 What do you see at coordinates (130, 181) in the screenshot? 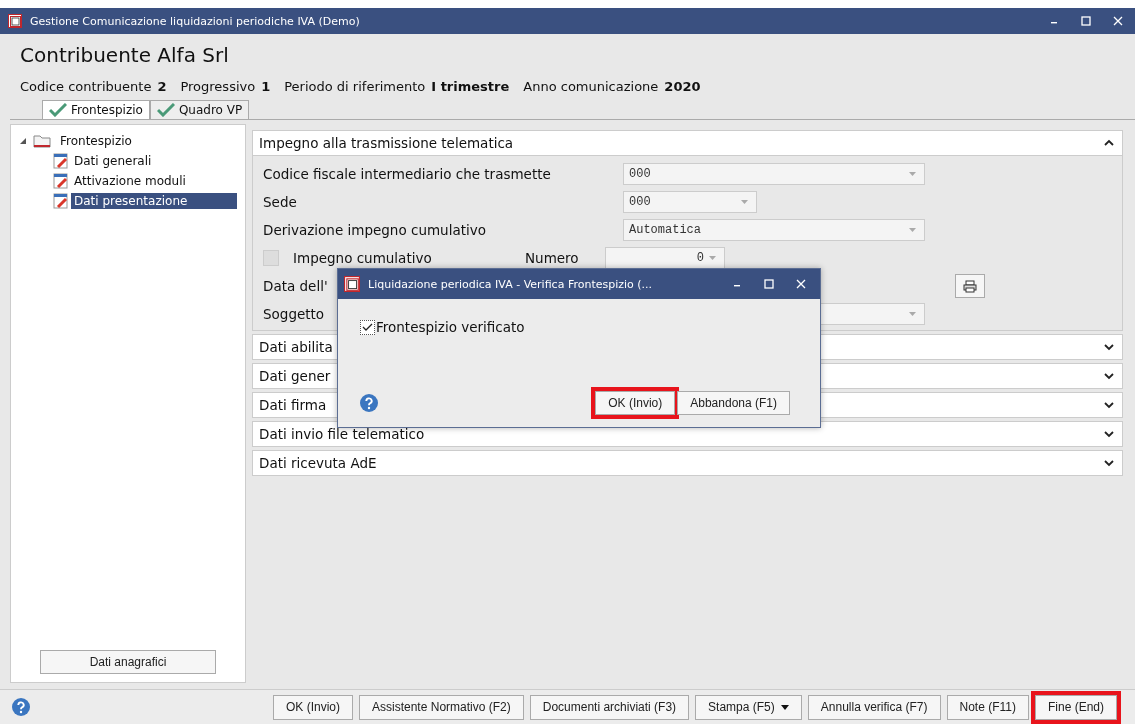
I see `tree-item: Attivazione moduli` at bounding box center [130, 181].